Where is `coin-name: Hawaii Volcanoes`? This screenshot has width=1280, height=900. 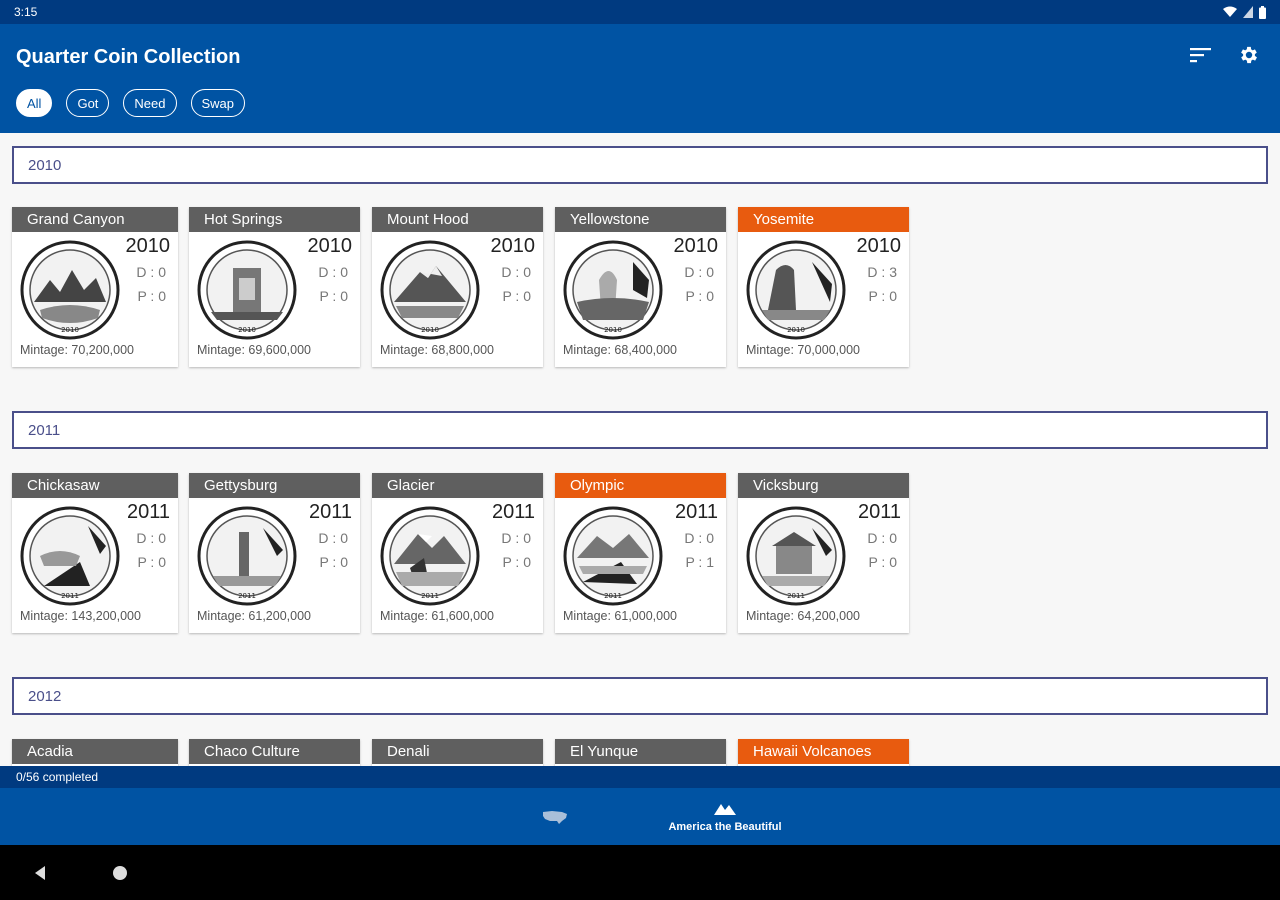
coin-name: Hawaii Volcanoes is located at coordinates (823, 751).